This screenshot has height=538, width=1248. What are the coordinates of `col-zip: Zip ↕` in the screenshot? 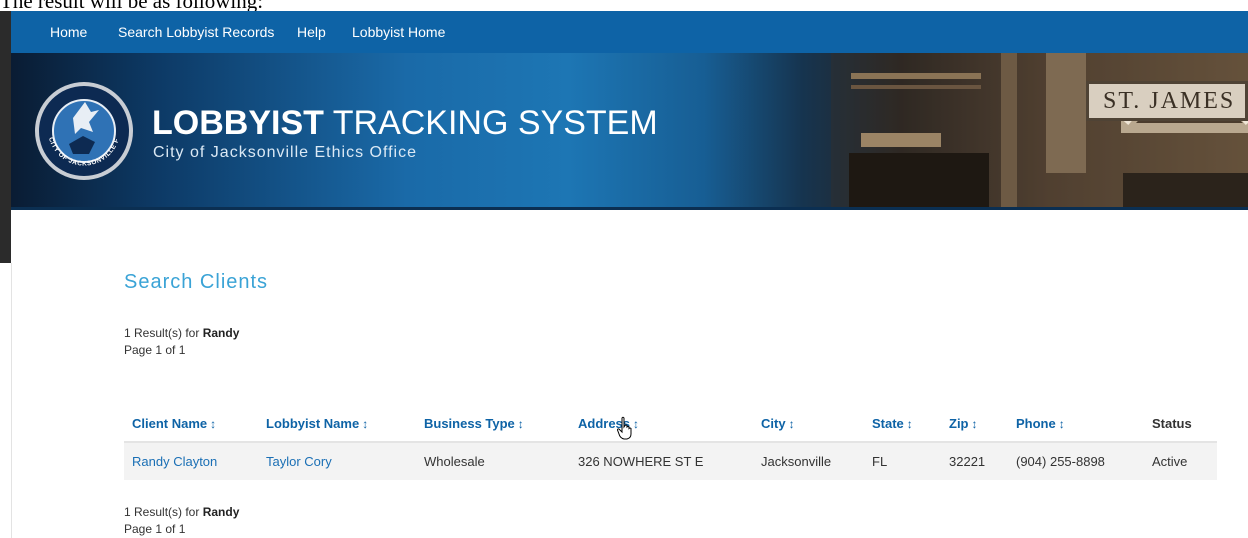 It's located at (974, 424).